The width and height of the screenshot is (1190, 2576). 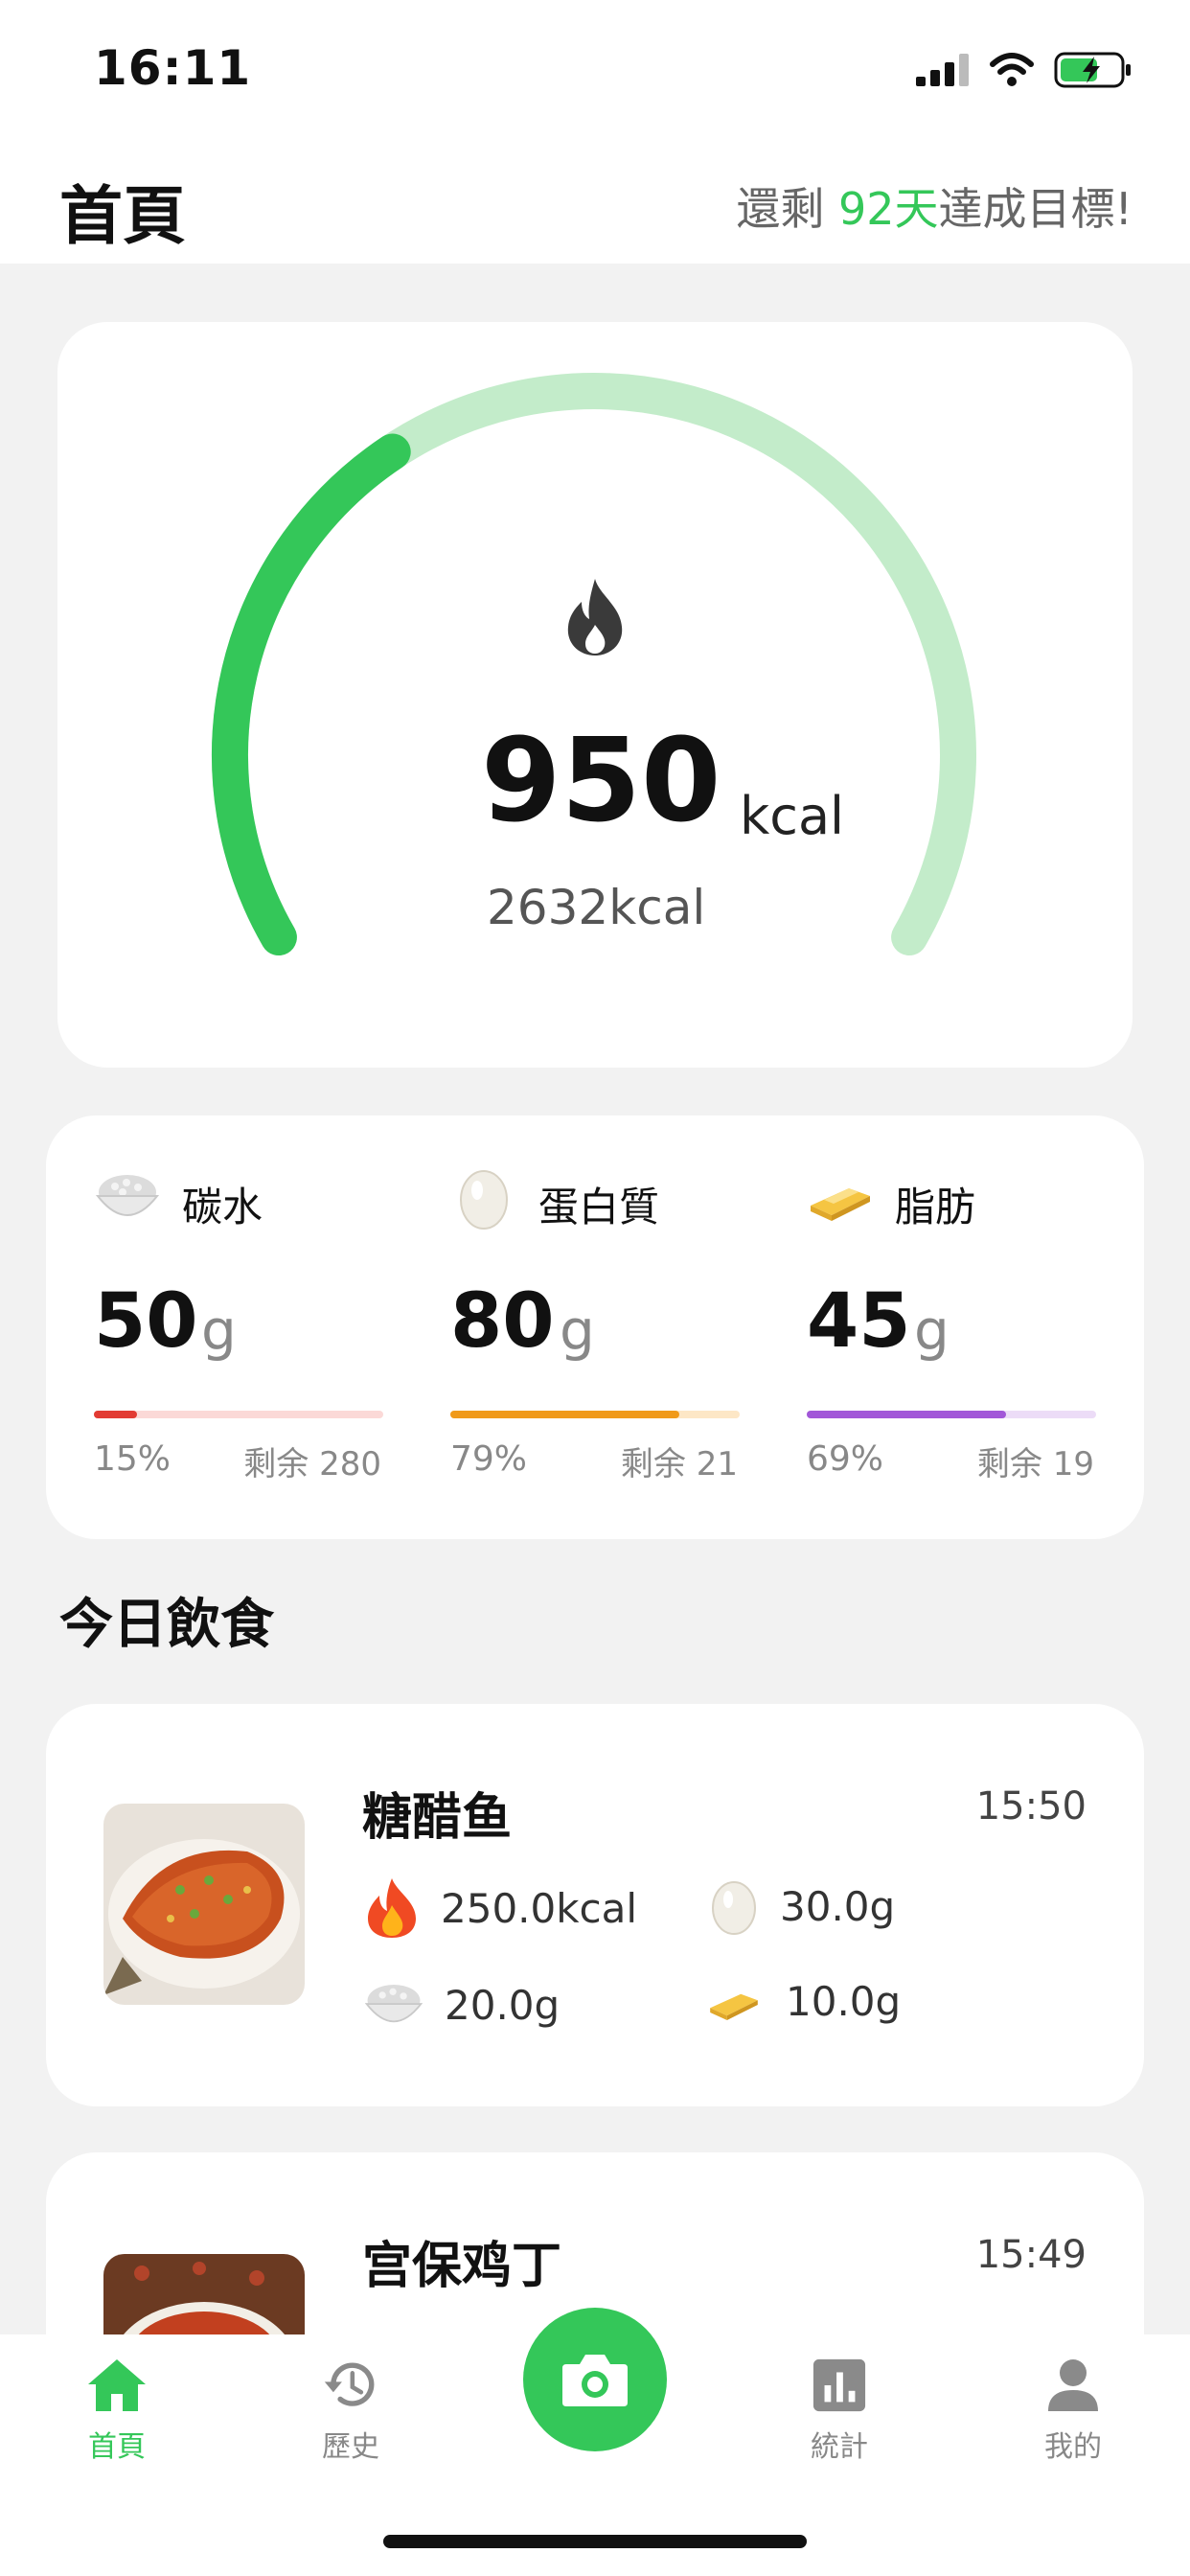 What do you see at coordinates (437, 1818) in the screenshot?
I see `meal-name: 糖醋鱼` at bounding box center [437, 1818].